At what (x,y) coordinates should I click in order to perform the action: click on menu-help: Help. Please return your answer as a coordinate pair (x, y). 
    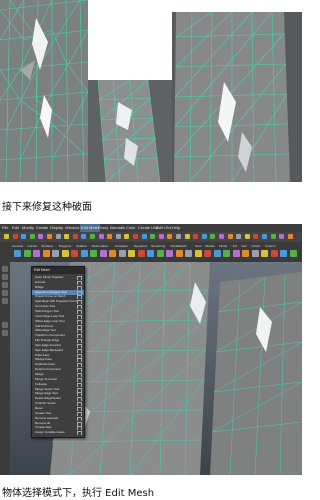
    Looking at the image, I should click on (176, 228).